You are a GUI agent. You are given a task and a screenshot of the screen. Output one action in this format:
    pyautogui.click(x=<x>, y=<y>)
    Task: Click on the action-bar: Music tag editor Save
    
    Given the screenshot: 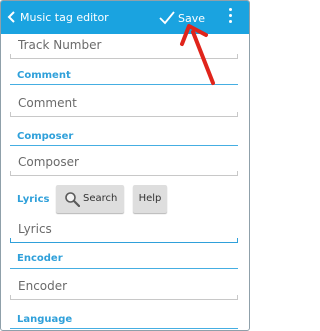 What is the action you would take?
    pyautogui.click(x=125, y=17)
    